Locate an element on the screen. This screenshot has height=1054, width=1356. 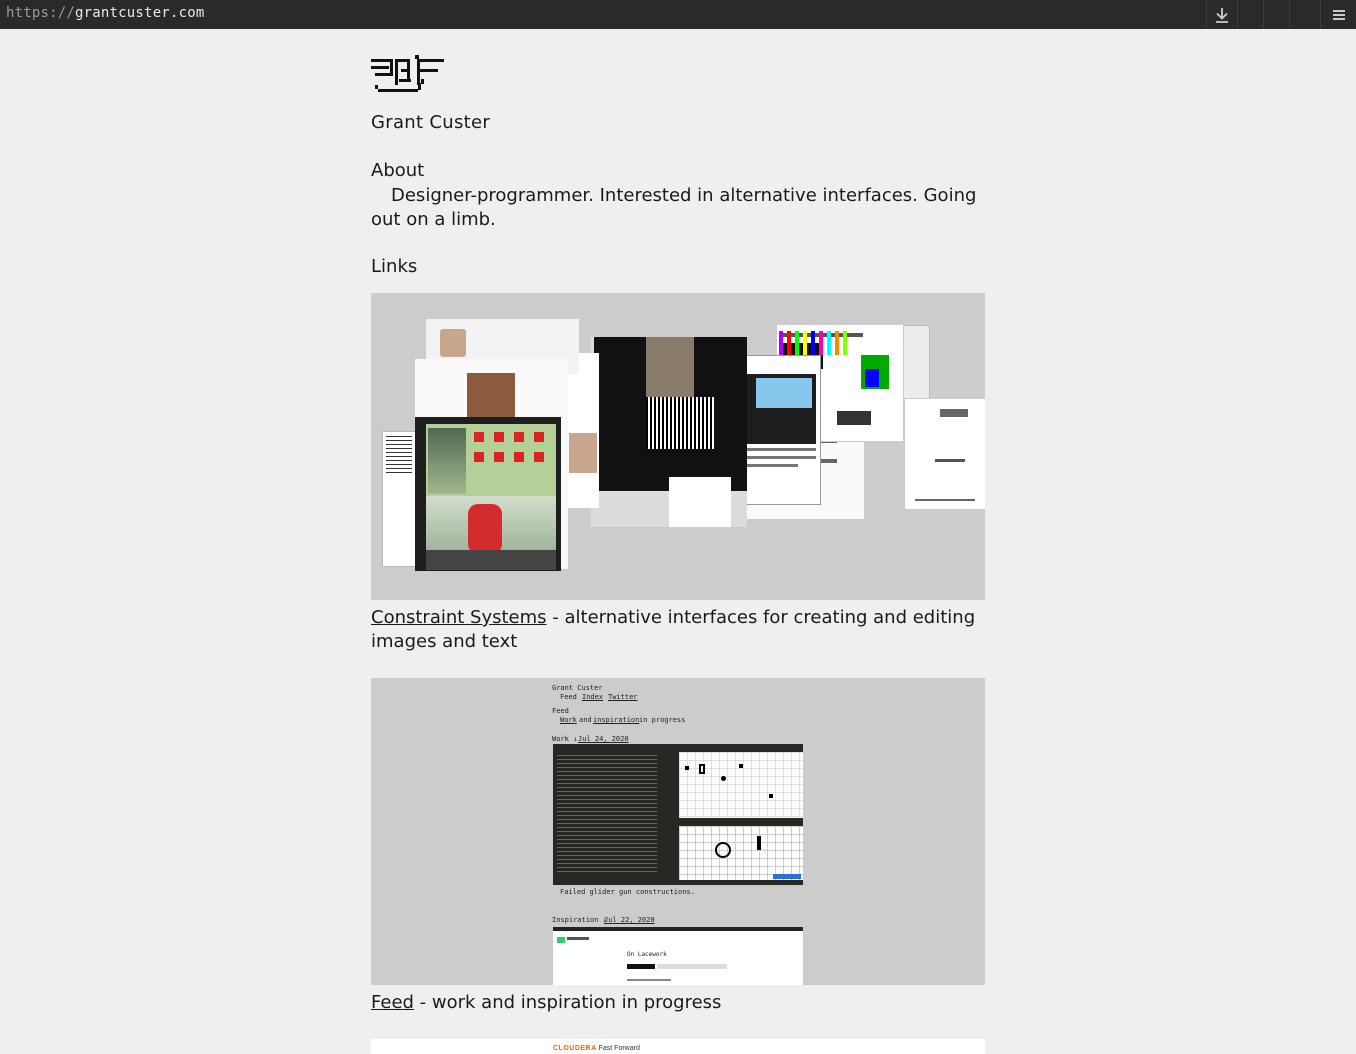
fast-forward-preview-image: CLOUDERA Fast Forward is located at coordinates (678, 1046).